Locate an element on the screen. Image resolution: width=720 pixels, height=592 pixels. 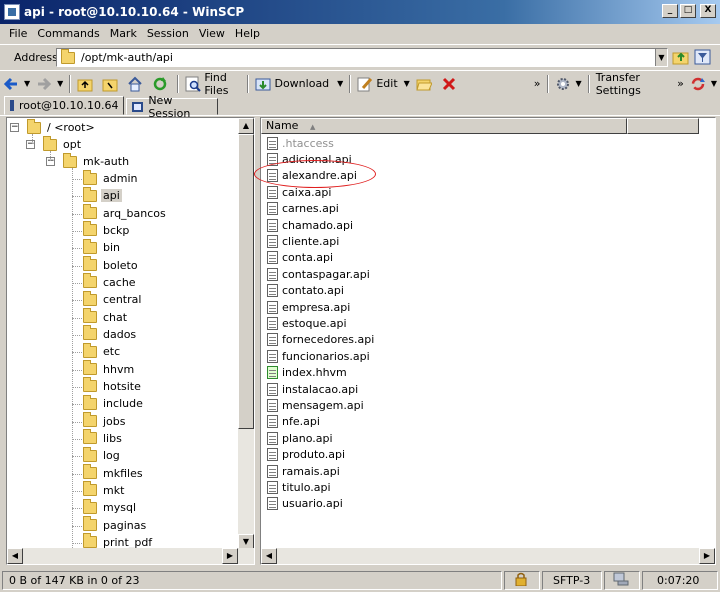
preferences-button: ▼ is located at coordinates (568, 84).